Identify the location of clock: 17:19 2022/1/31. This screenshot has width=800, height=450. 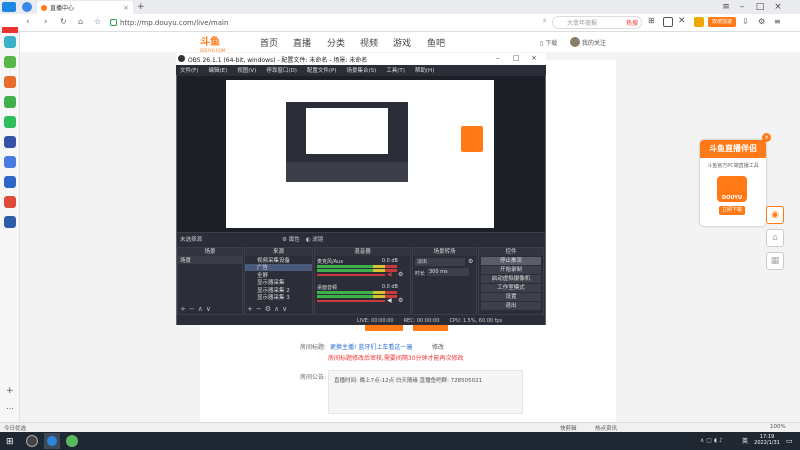
(767, 440).